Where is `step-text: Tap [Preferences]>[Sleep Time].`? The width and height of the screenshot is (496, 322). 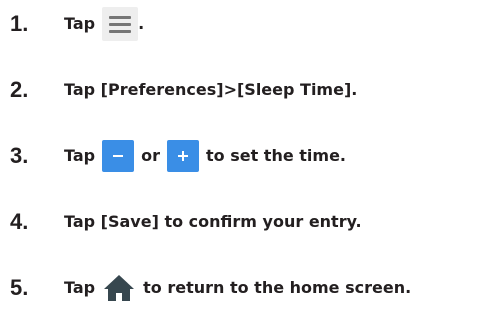 step-text: Tap [Preferences]>[Sleep Time]. is located at coordinates (211, 89).